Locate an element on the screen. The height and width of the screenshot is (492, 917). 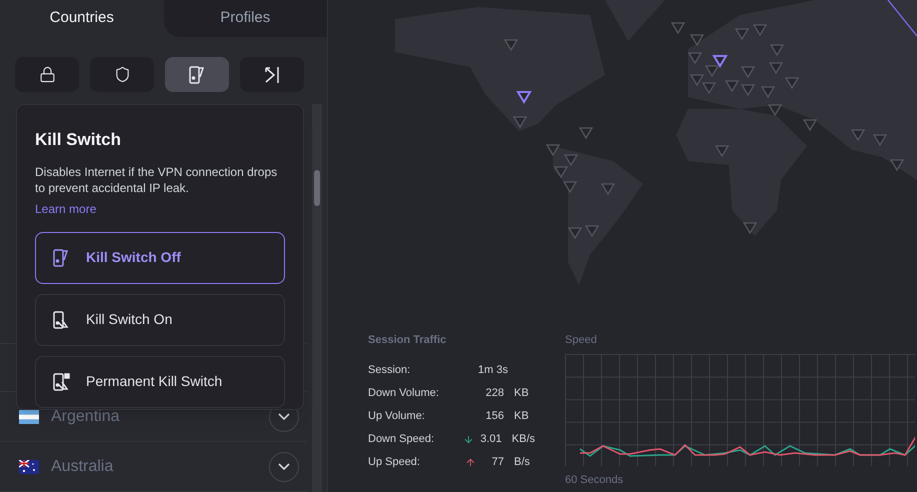
chart-axis-label: 60 Seconds is located at coordinates (594, 480).